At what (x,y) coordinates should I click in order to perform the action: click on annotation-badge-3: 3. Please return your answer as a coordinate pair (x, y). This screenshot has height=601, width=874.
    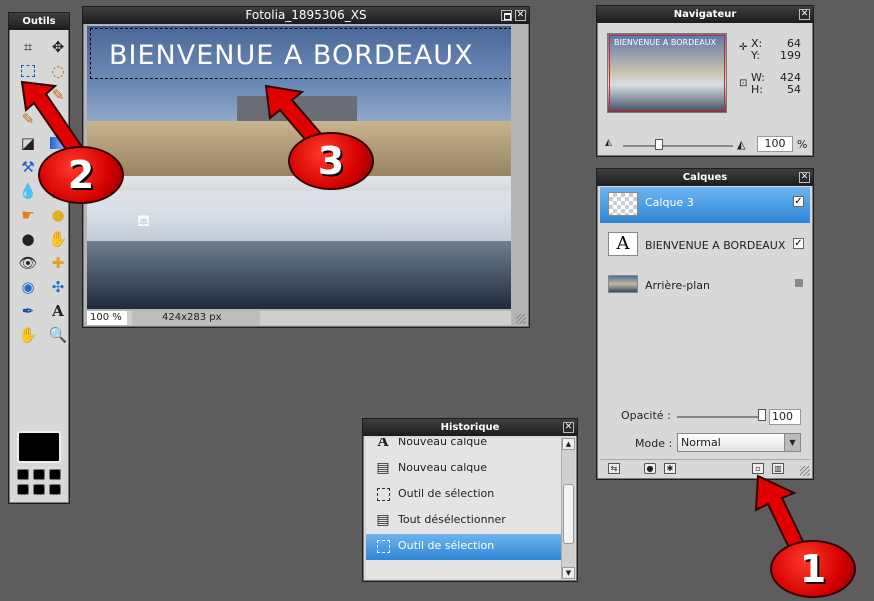
    Looking at the image, I should click on (331, 161).